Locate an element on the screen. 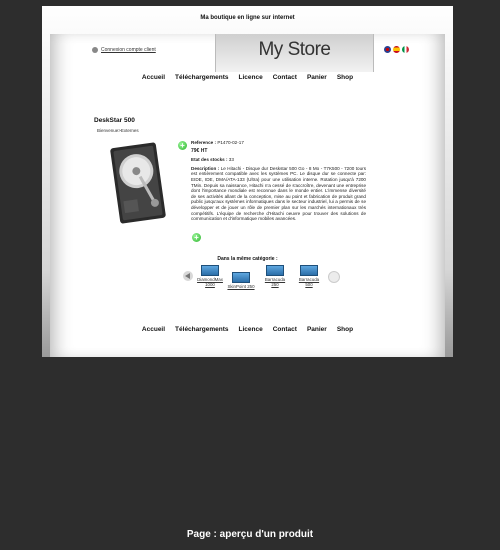 The width and height of the screenshot is (500, 550). same-category-title: Dans la même catégorie : is located at coordinates (247, 259).